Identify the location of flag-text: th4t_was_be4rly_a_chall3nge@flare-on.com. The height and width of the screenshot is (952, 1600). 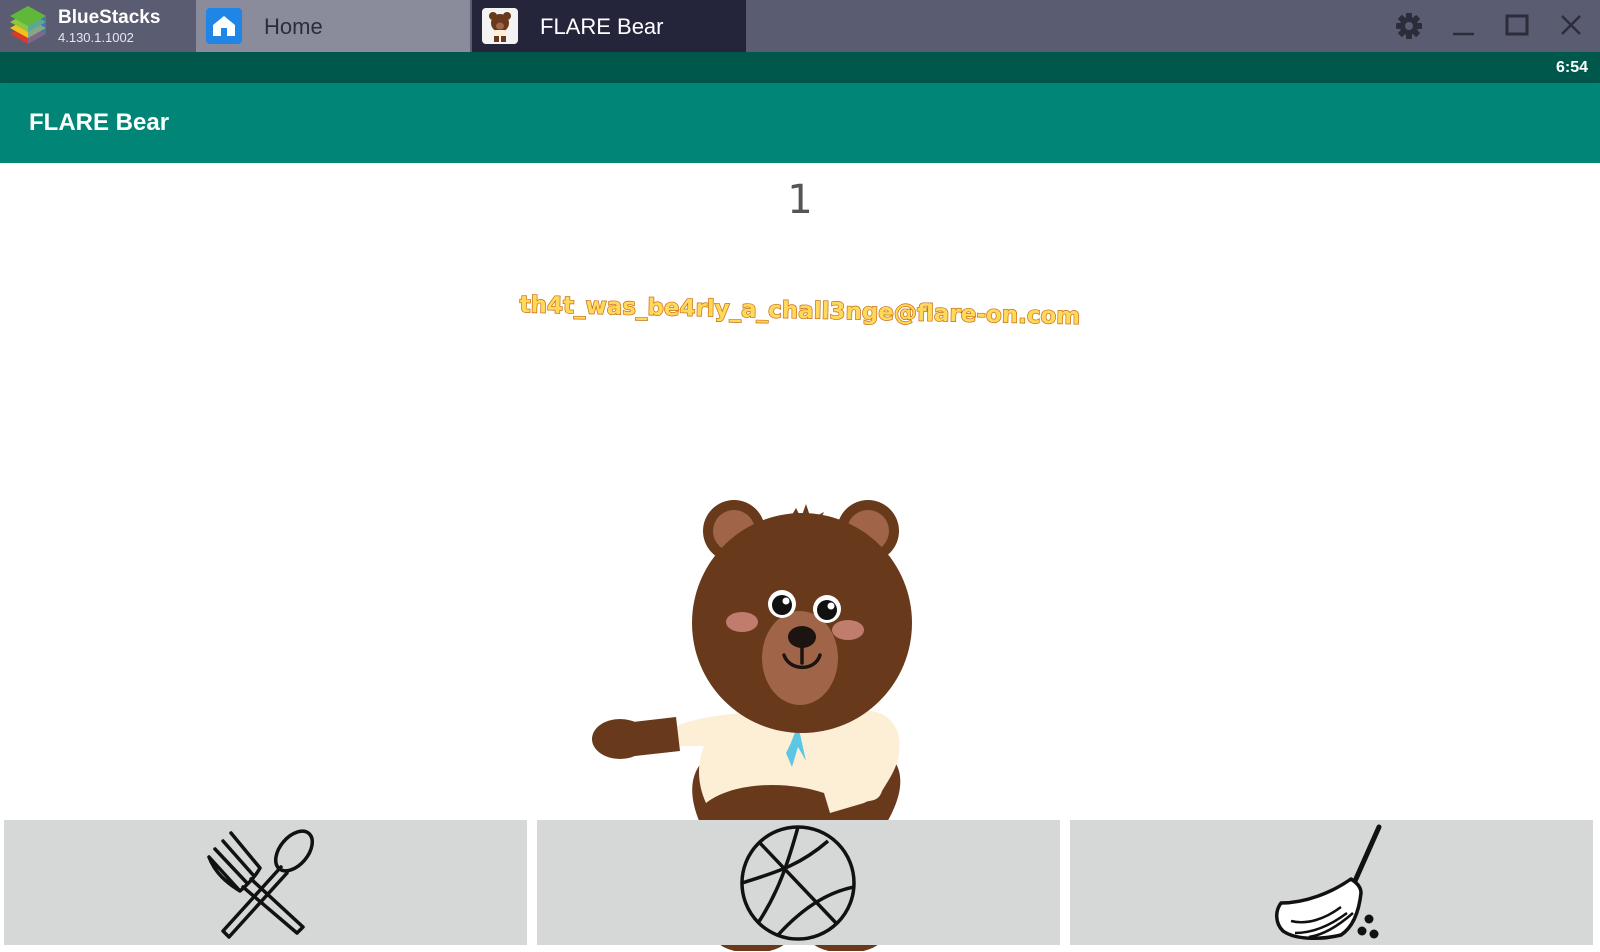
(799, 311).